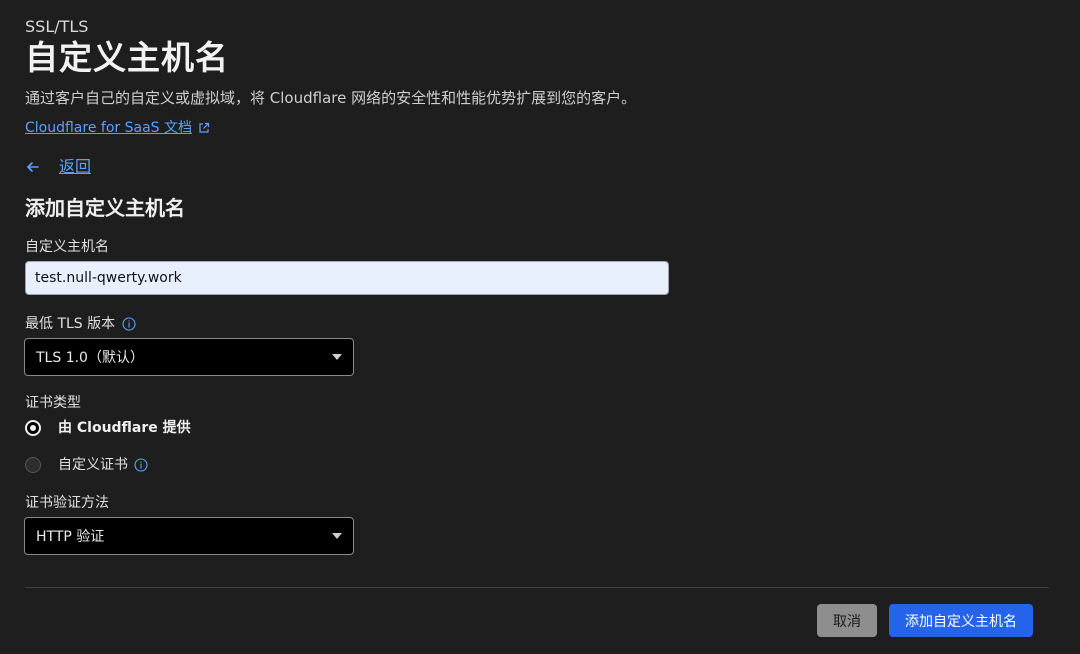  What do you see at coordinates (67, 247) in the screenshot?
I see `hostname-label: 自定义主机名` at bounding box center [67, 247].